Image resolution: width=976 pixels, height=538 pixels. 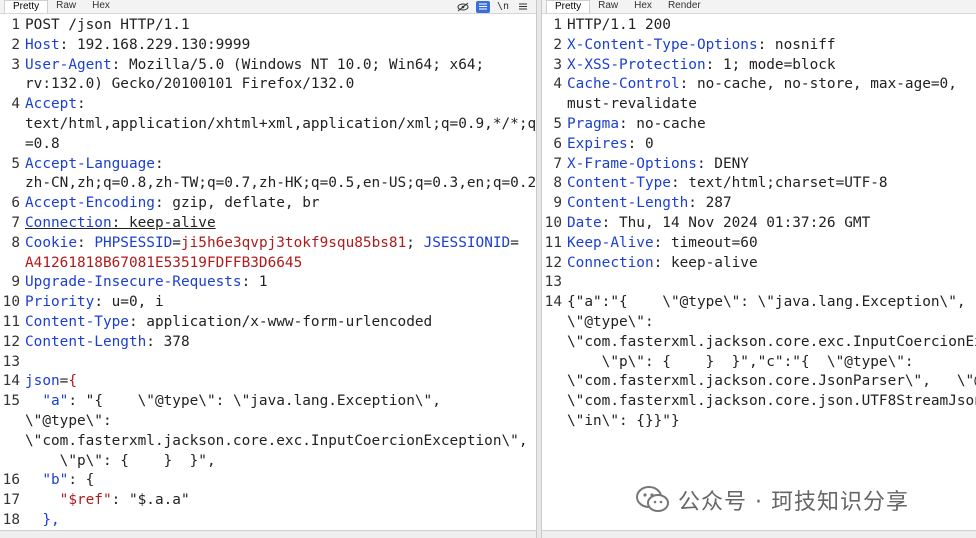 I want to click on cookie-value: A41261818B67081E53519FDFFB3D6645, so click(x=164, y=262).